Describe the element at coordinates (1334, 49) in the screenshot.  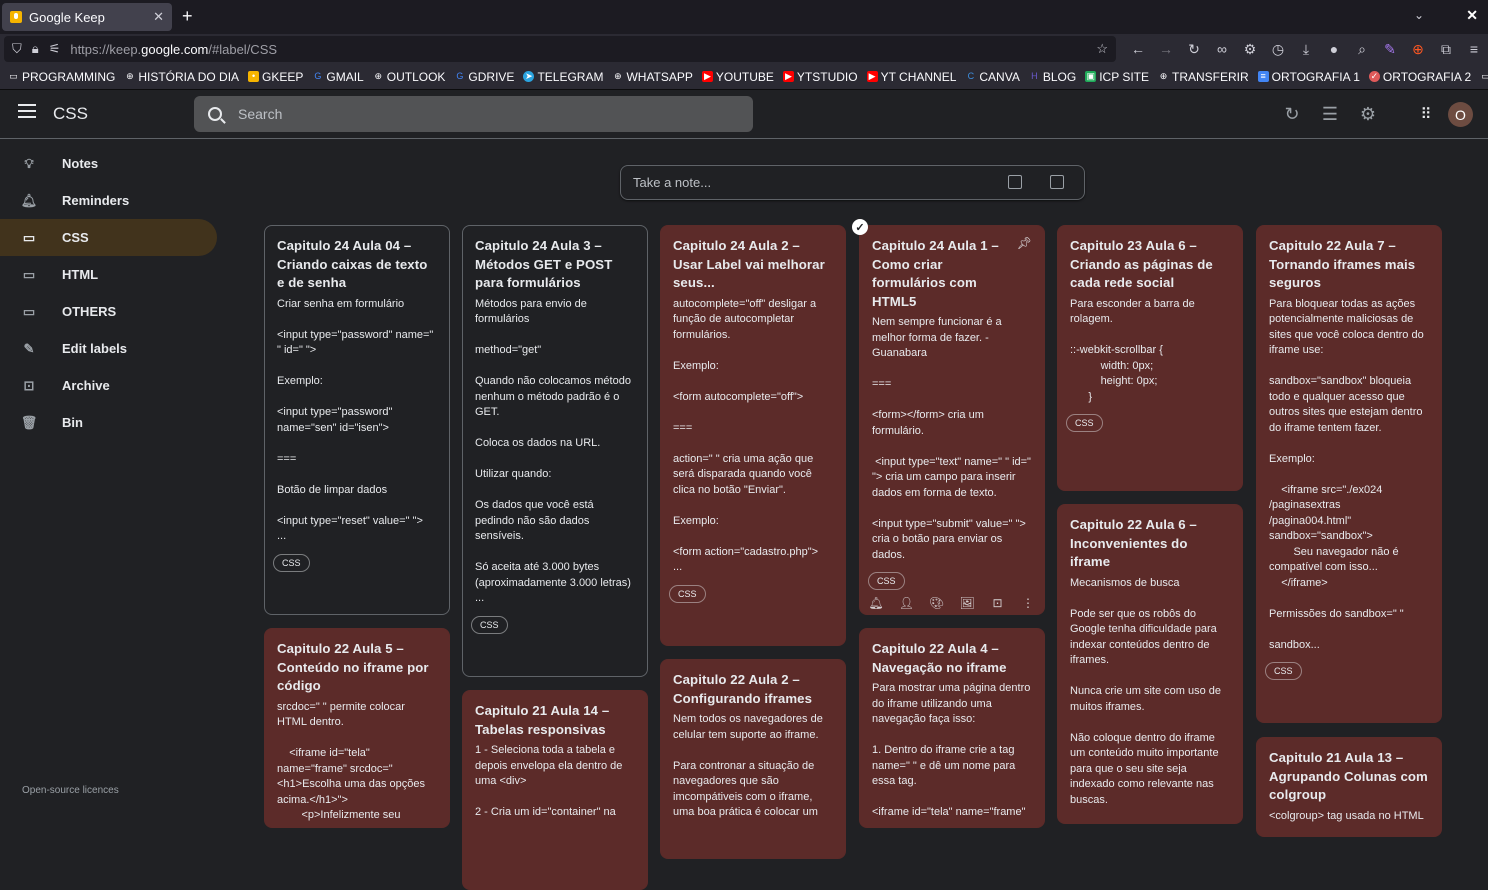
I see `extension-c-icon: ●` at that location.